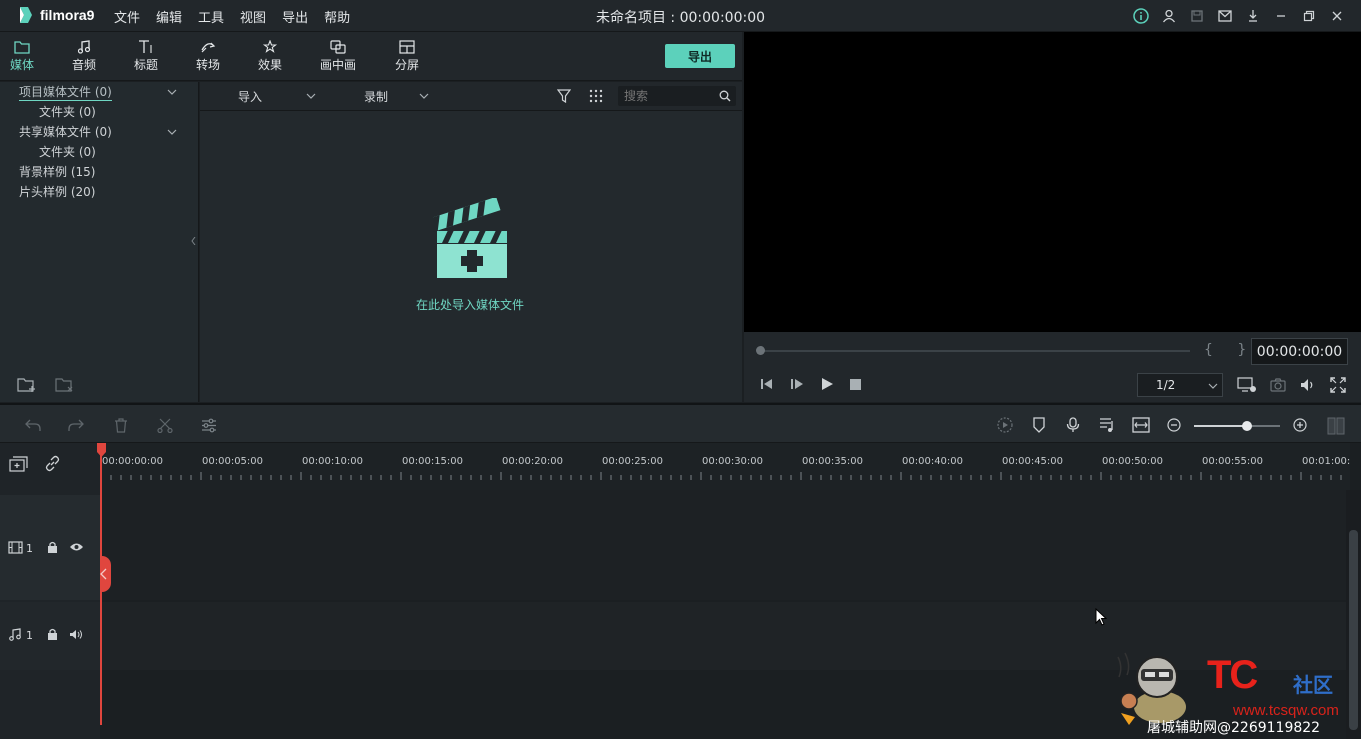  Describe the element at coordinates (269, 65) in the screenshot. I see `tab-label: 效果` at that location.